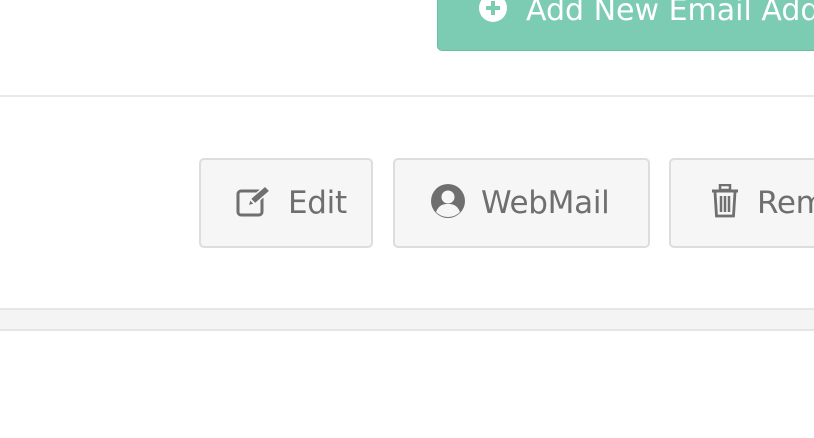  I want to click on edit-button: Edit, so click(286, 203).